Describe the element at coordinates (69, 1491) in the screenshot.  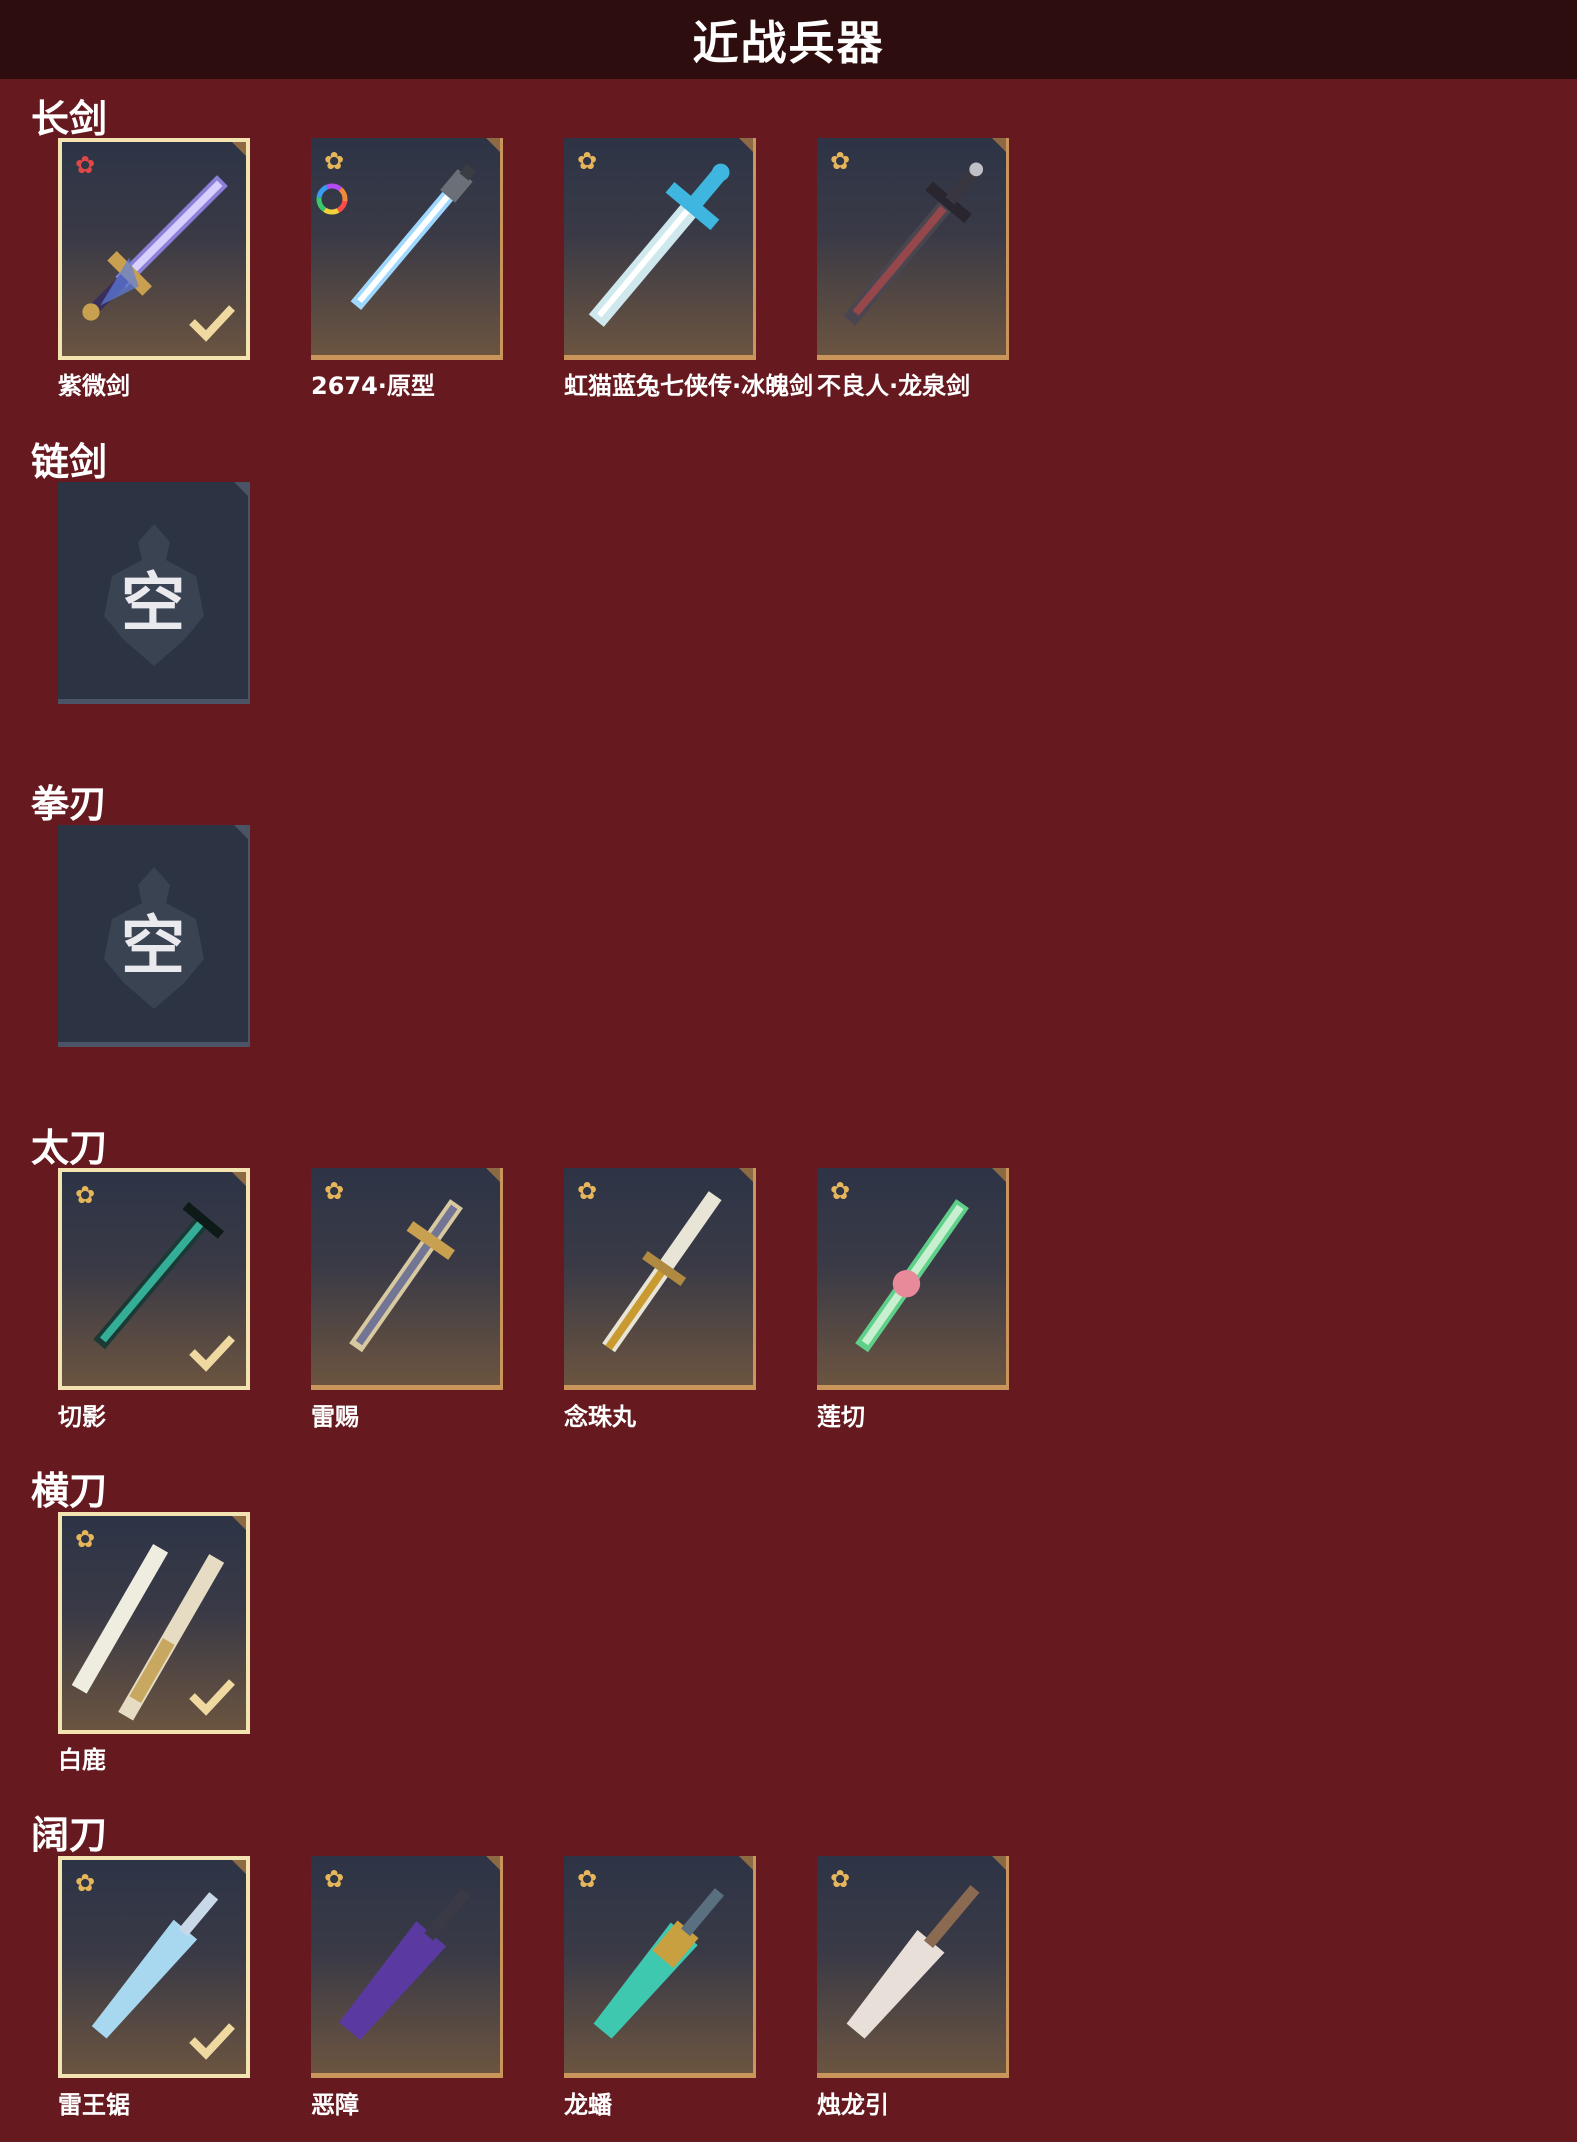
I see `section-title-hengdao: 横刀` at that location.